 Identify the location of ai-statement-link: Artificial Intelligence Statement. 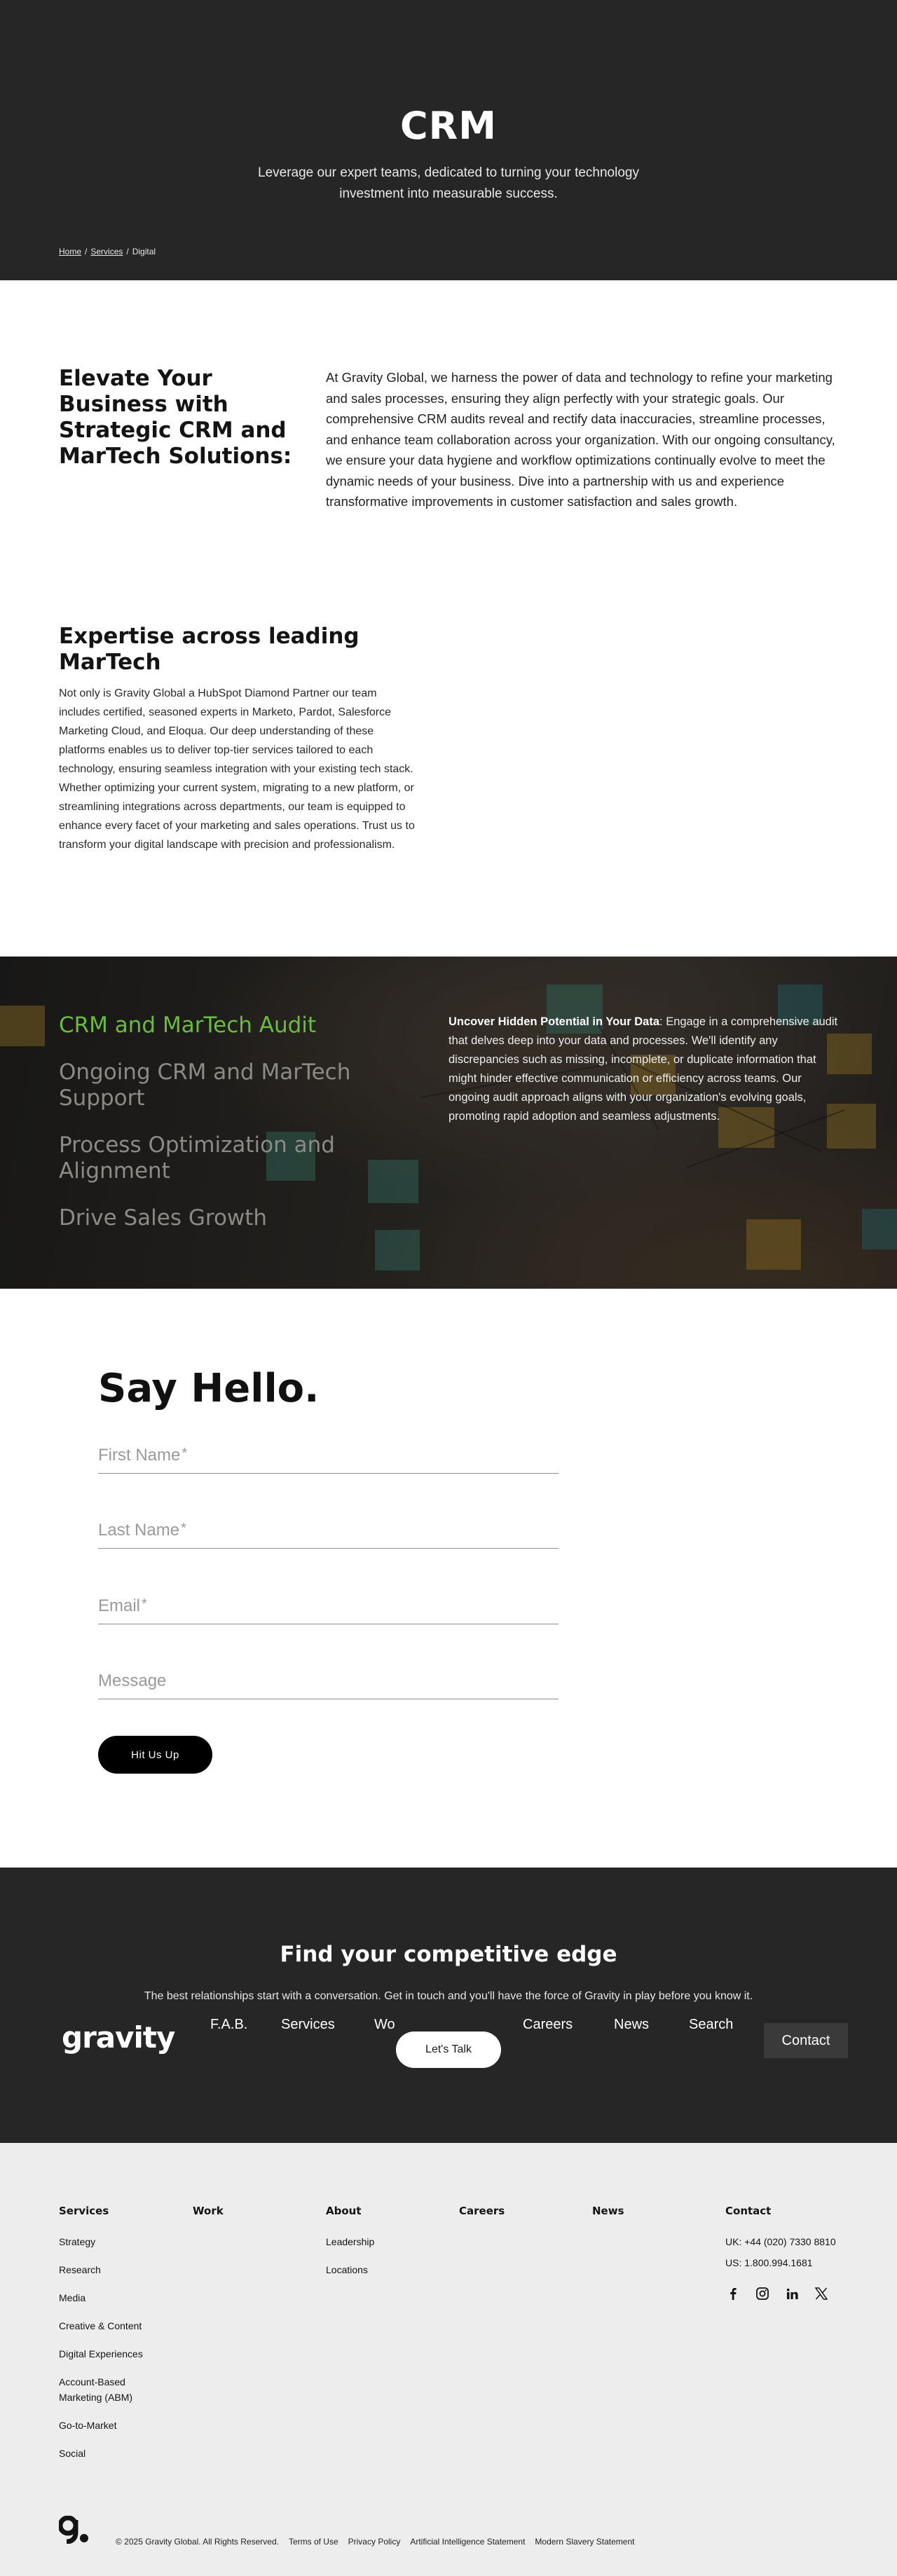
(468, 2542).